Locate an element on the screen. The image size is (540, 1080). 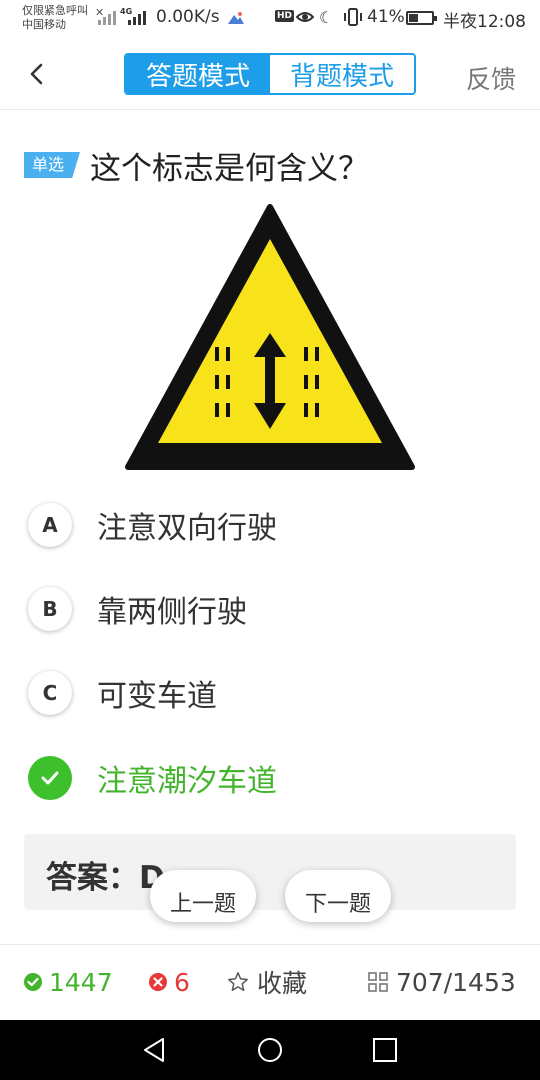
question-text: 这个标志是何含义？ is located at coordinates (229, 169).